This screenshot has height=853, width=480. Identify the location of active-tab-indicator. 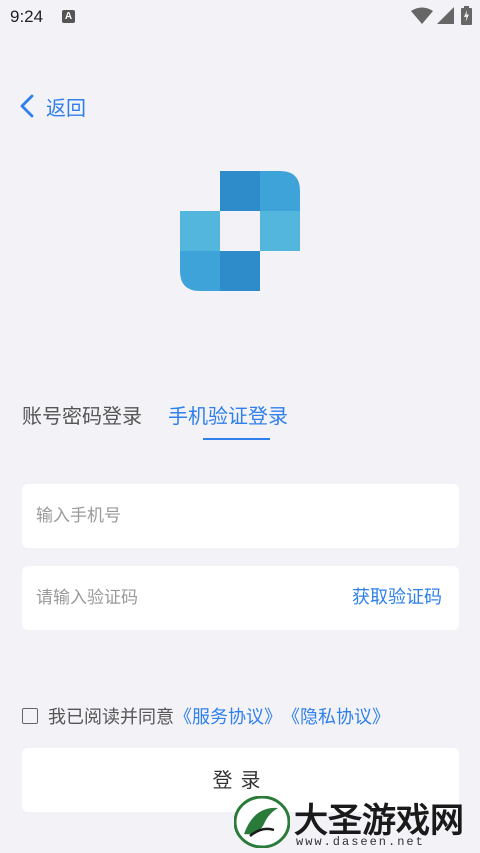
(236, 439).